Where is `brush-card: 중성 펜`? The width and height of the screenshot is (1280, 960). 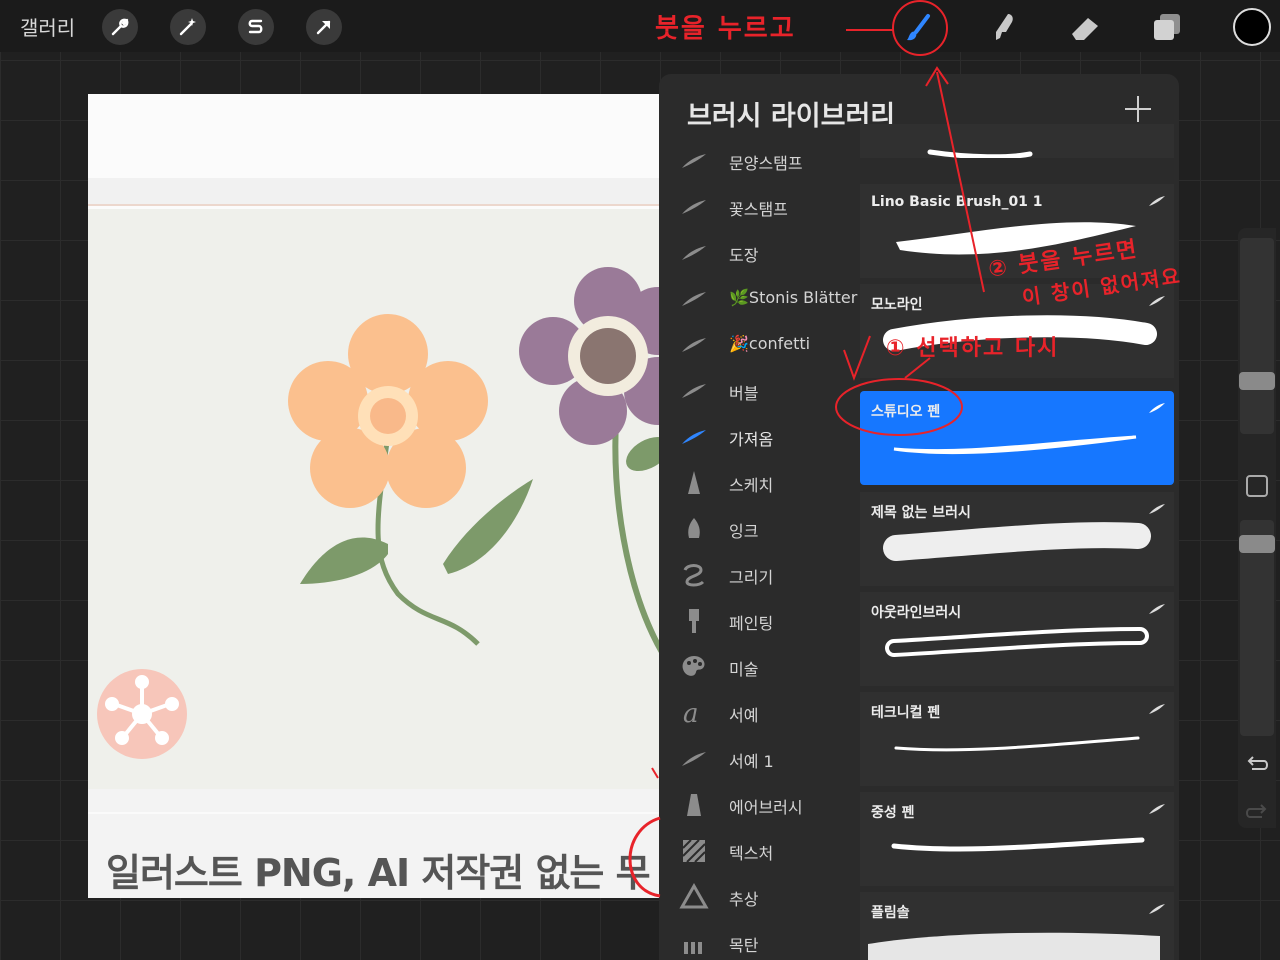 brush-card: 중성 펜 is located at coordinates (1017, 839).